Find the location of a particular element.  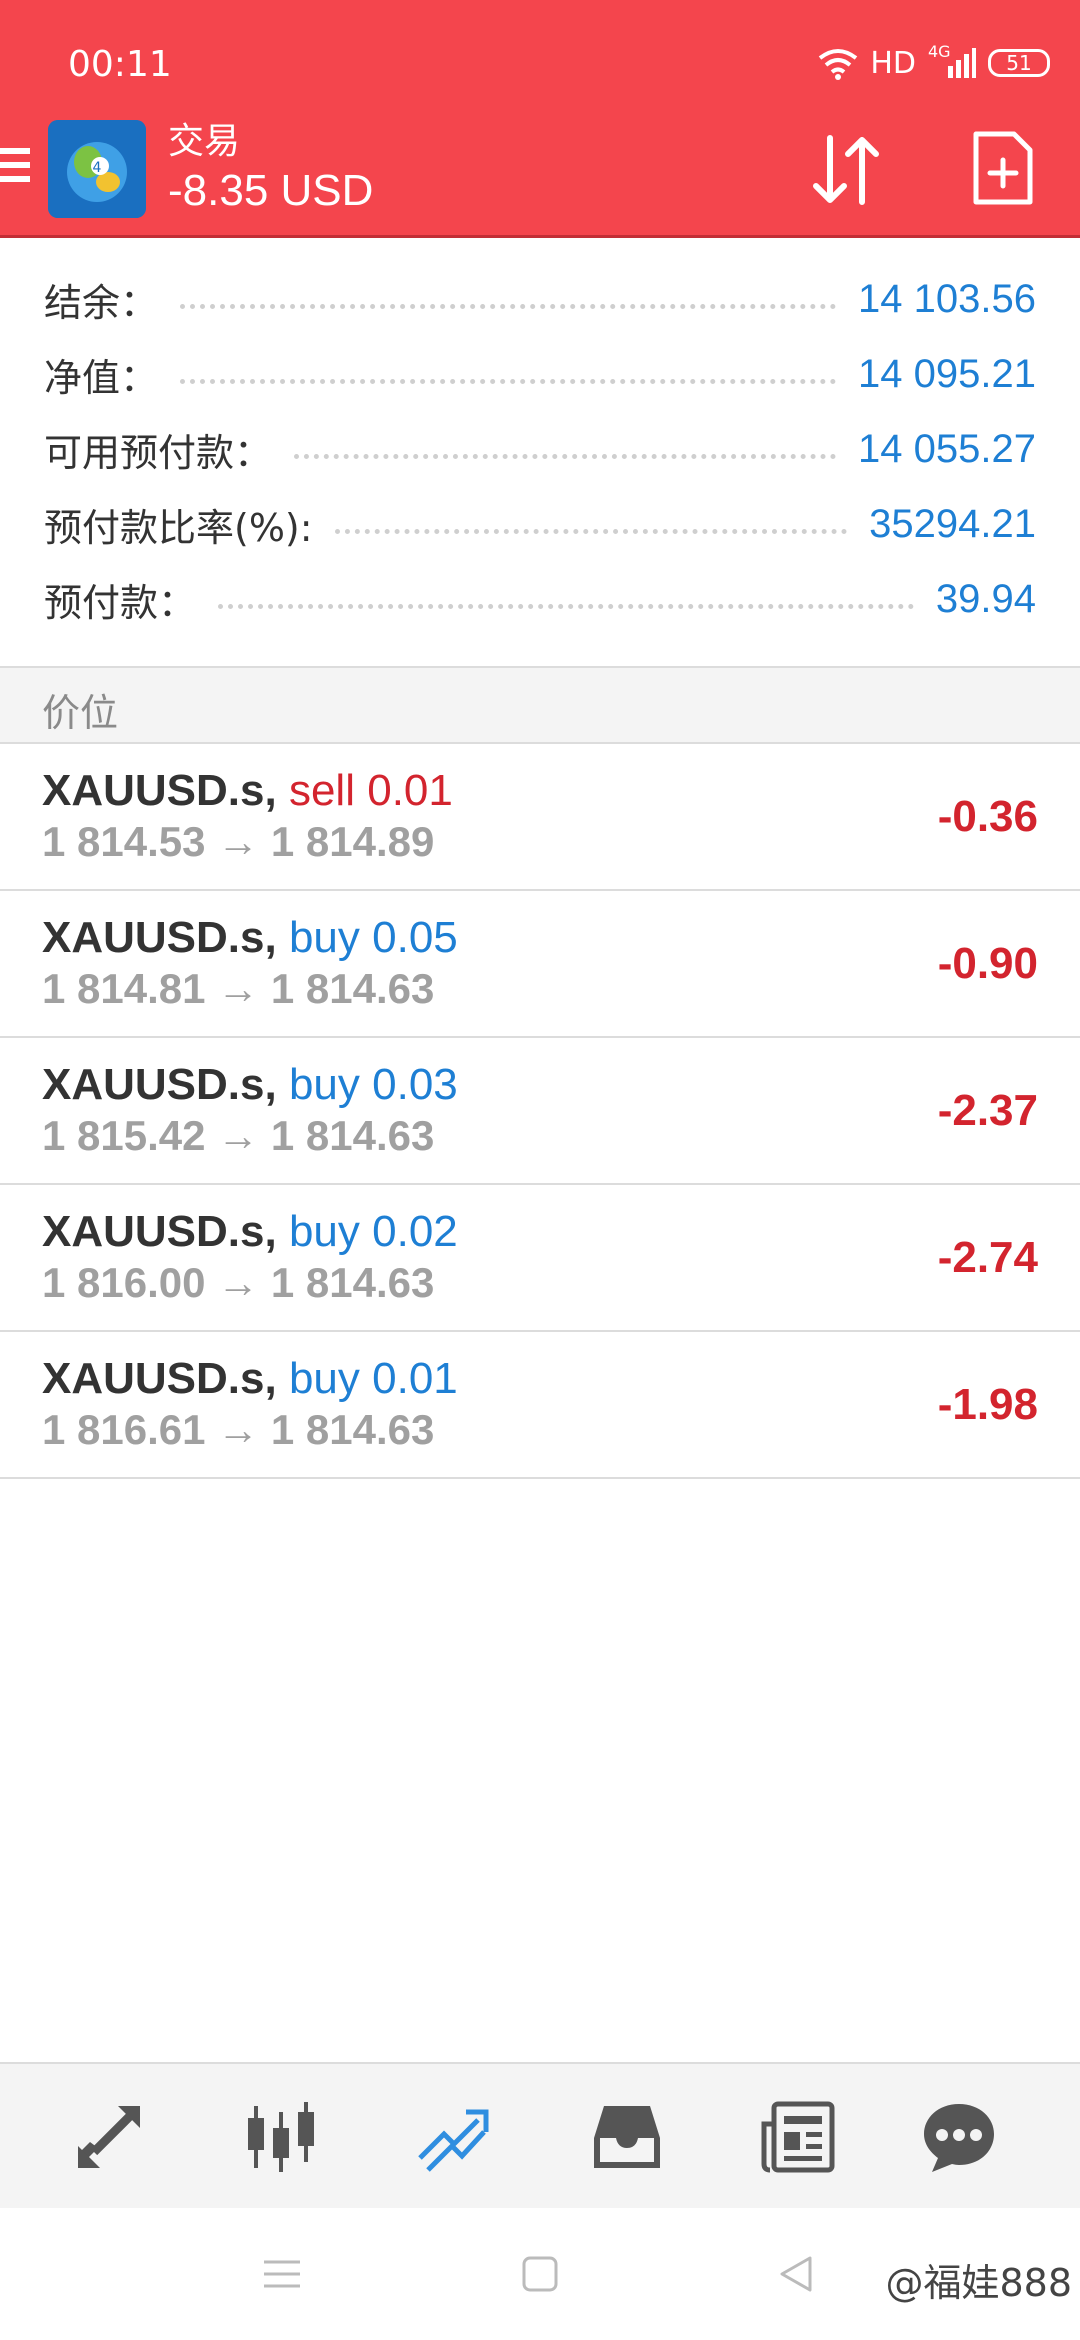

summary-row-balance: 结余： 14 103.56 is located at coordinates (540, 299).